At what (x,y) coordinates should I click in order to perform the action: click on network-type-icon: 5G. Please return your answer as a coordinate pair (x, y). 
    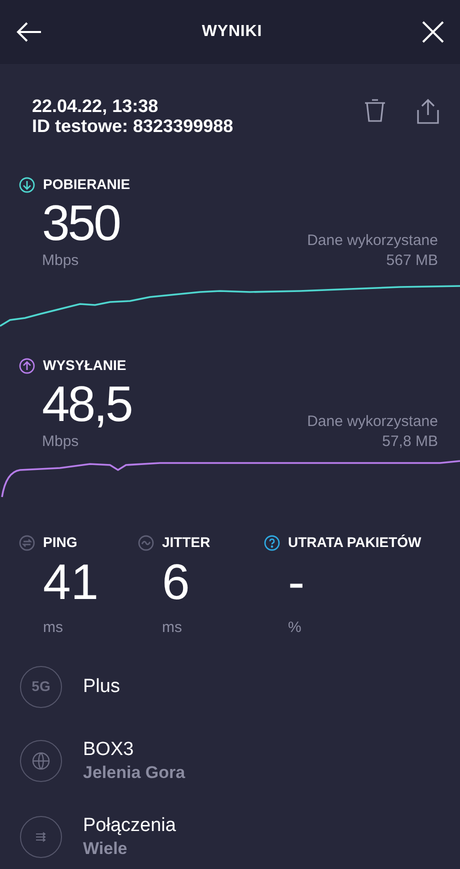
    Looking at the image, I should click on (41, 686).